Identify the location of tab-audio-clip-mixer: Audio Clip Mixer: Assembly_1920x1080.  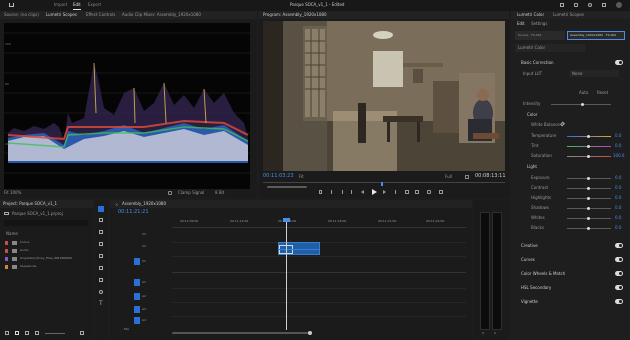
(161, 15).